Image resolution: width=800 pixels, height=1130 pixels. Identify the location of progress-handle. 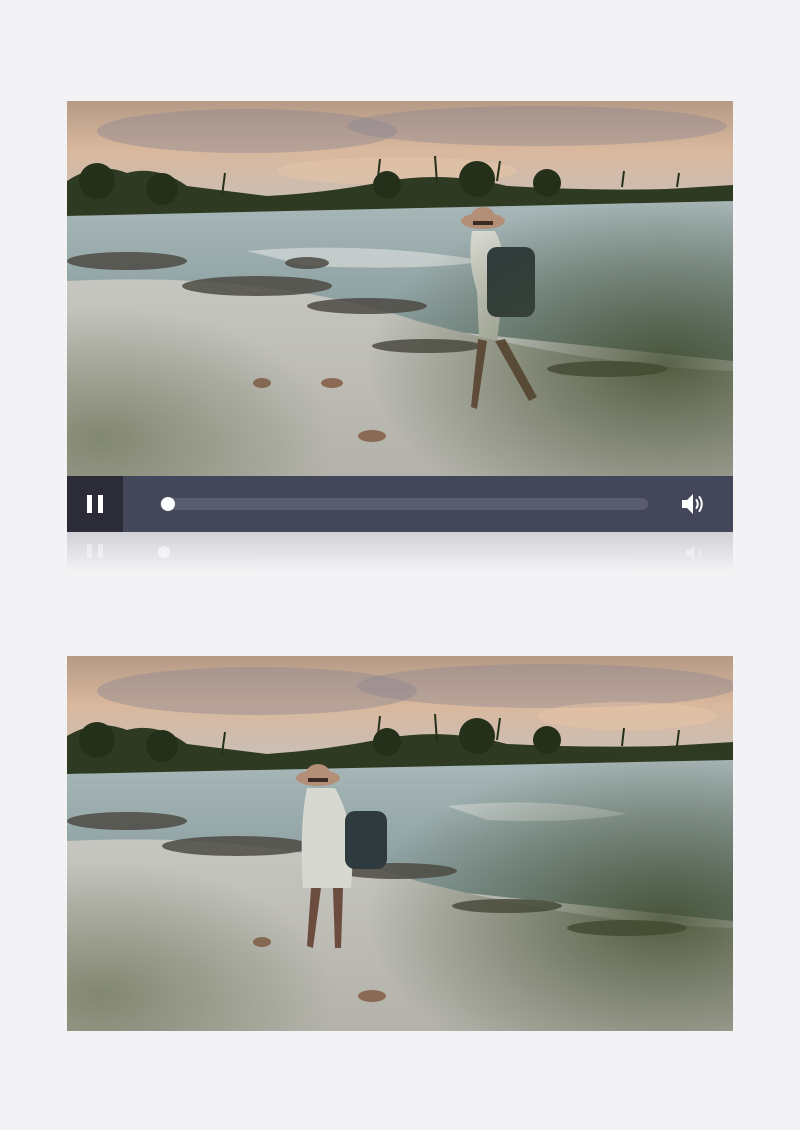
(168, 504).